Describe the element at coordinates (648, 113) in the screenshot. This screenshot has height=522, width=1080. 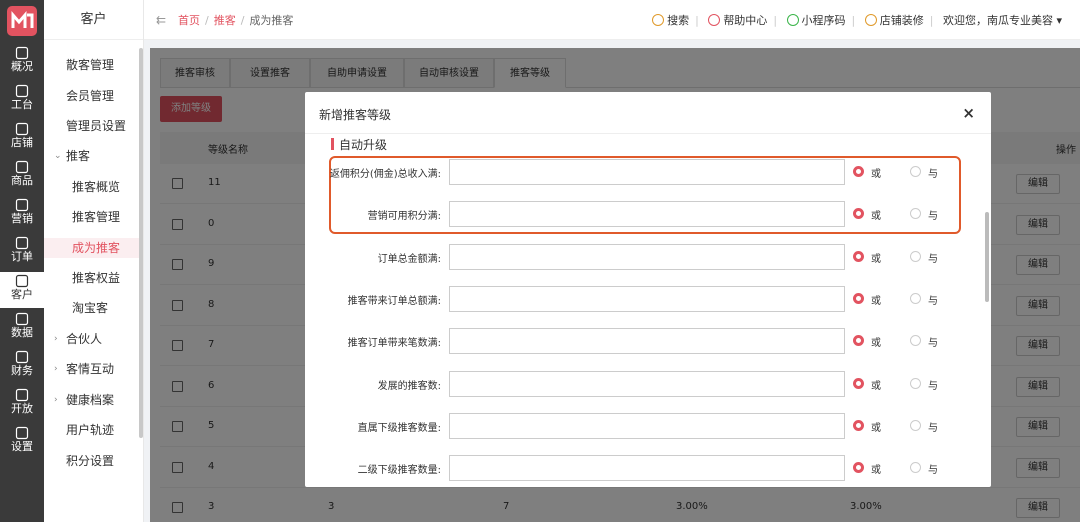
I see `dialog-header` at that location.